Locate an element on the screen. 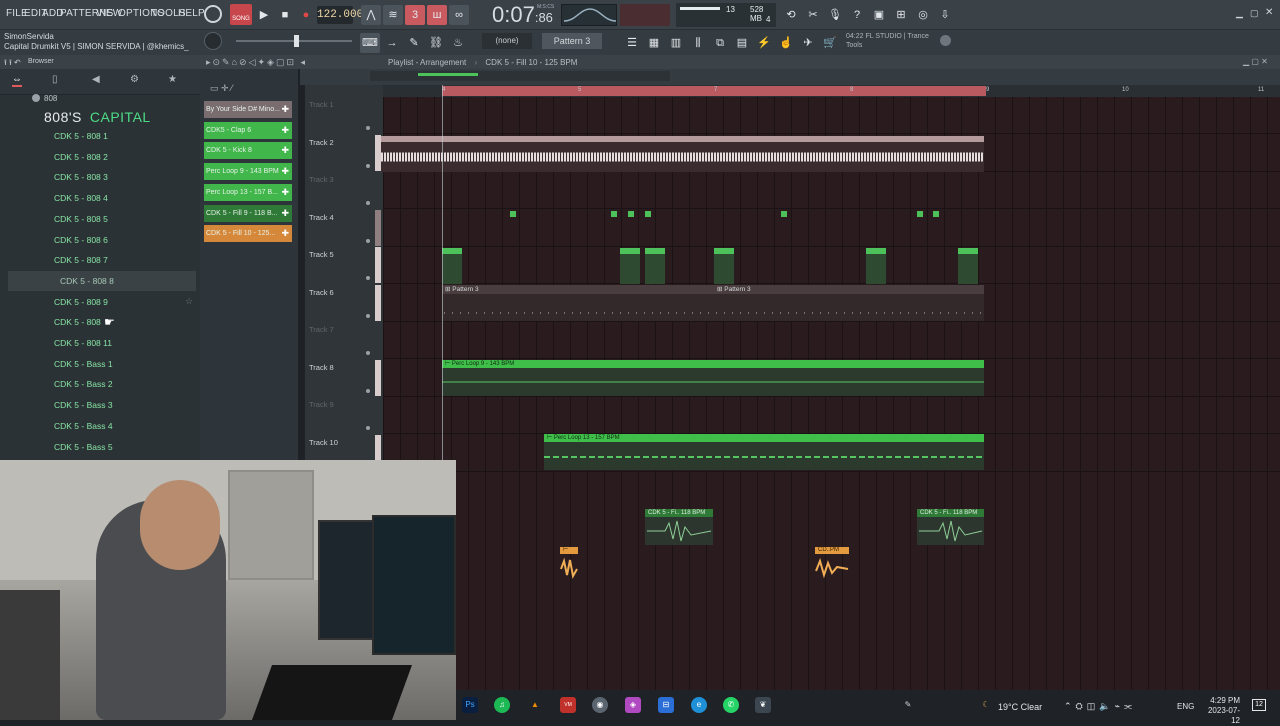  account-icon is located at coordinates (945, 40).